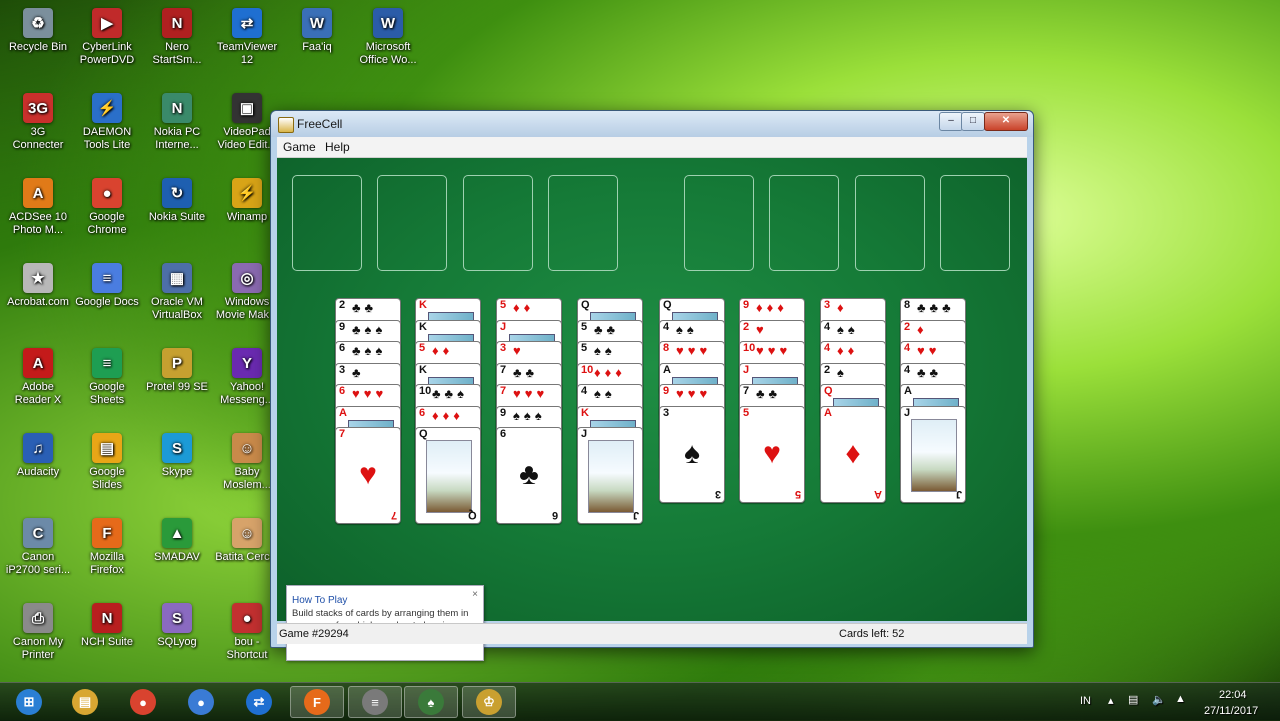  Describe the element at coordinates (177, 292) in the screenshot. I see `desktop-icon-16: ▦ Oracle VM VirtualBox` at that location.